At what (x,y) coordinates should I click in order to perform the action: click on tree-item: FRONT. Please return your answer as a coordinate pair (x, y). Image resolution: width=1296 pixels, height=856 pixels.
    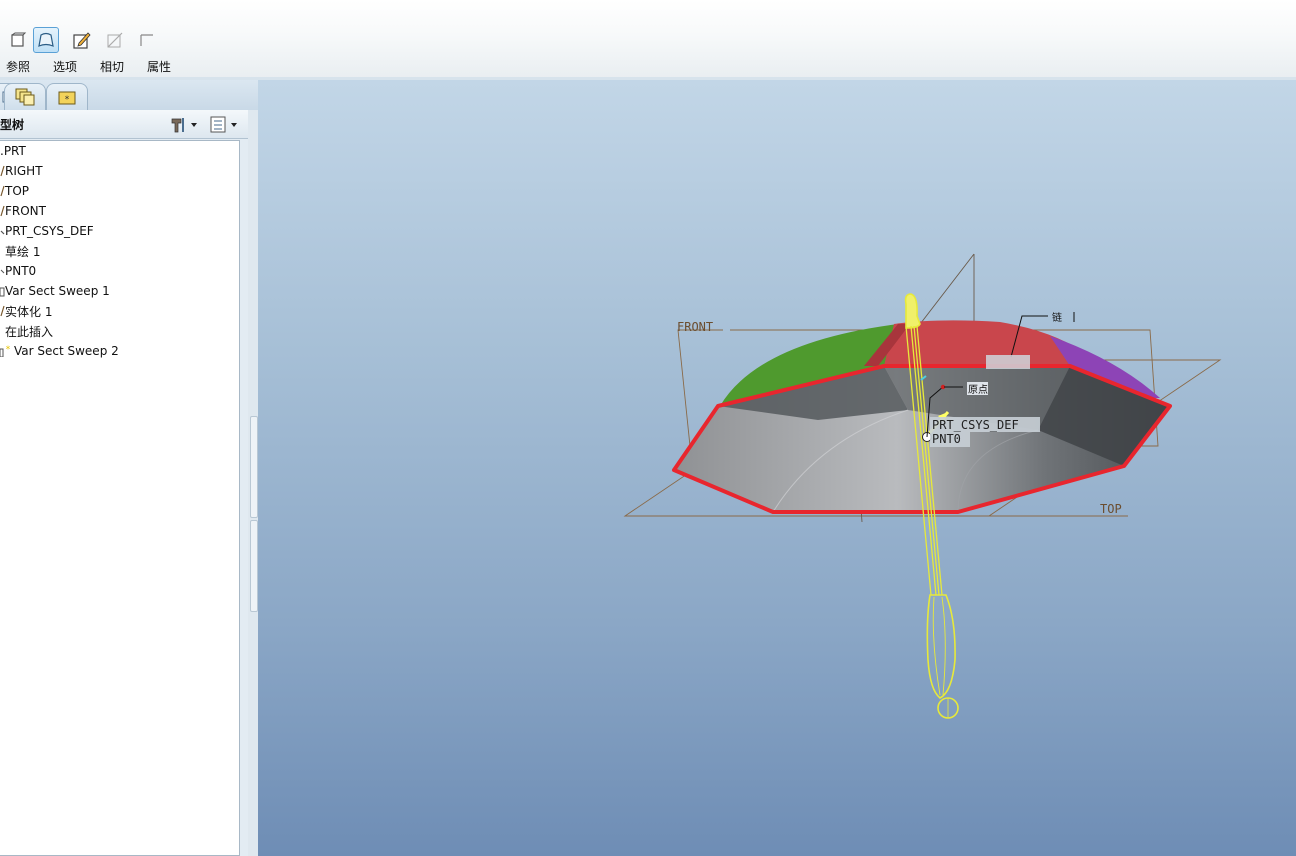
    Looking at the image, I should click on (119, 211).